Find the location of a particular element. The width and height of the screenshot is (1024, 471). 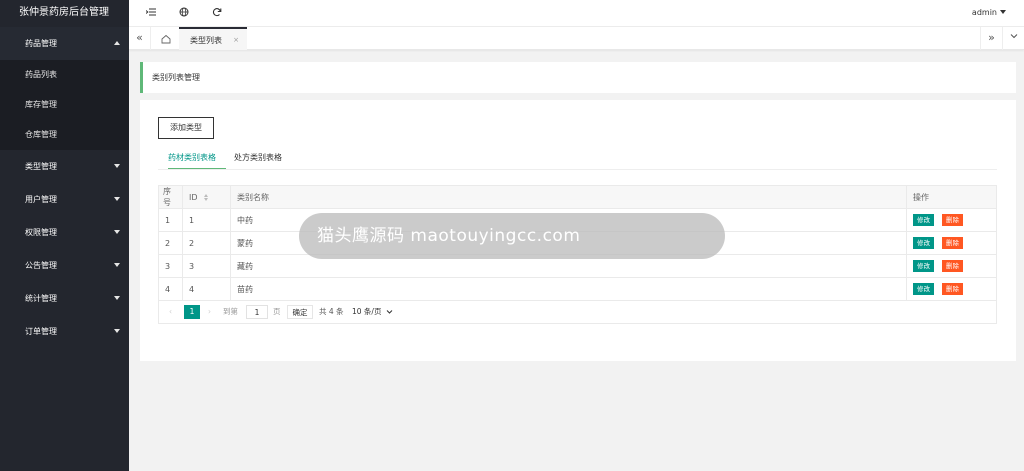

category-tabs: 药材类别表格 处方类别表格 is located at coordinates (577, 160).